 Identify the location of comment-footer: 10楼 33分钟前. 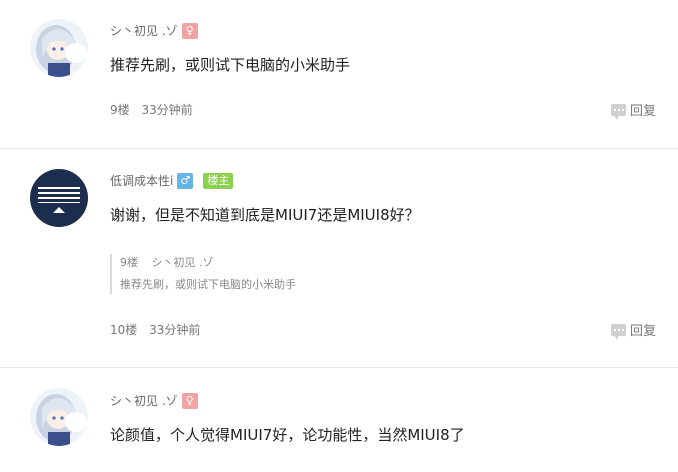
(155, 329).